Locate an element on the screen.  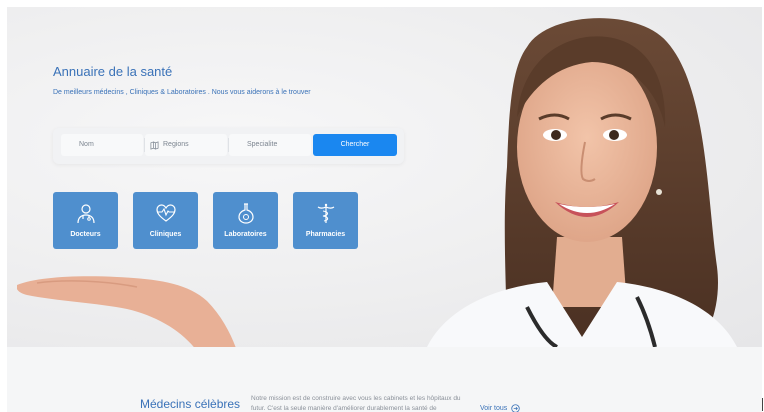
hand-illustration is located at coordinates (126, 311).